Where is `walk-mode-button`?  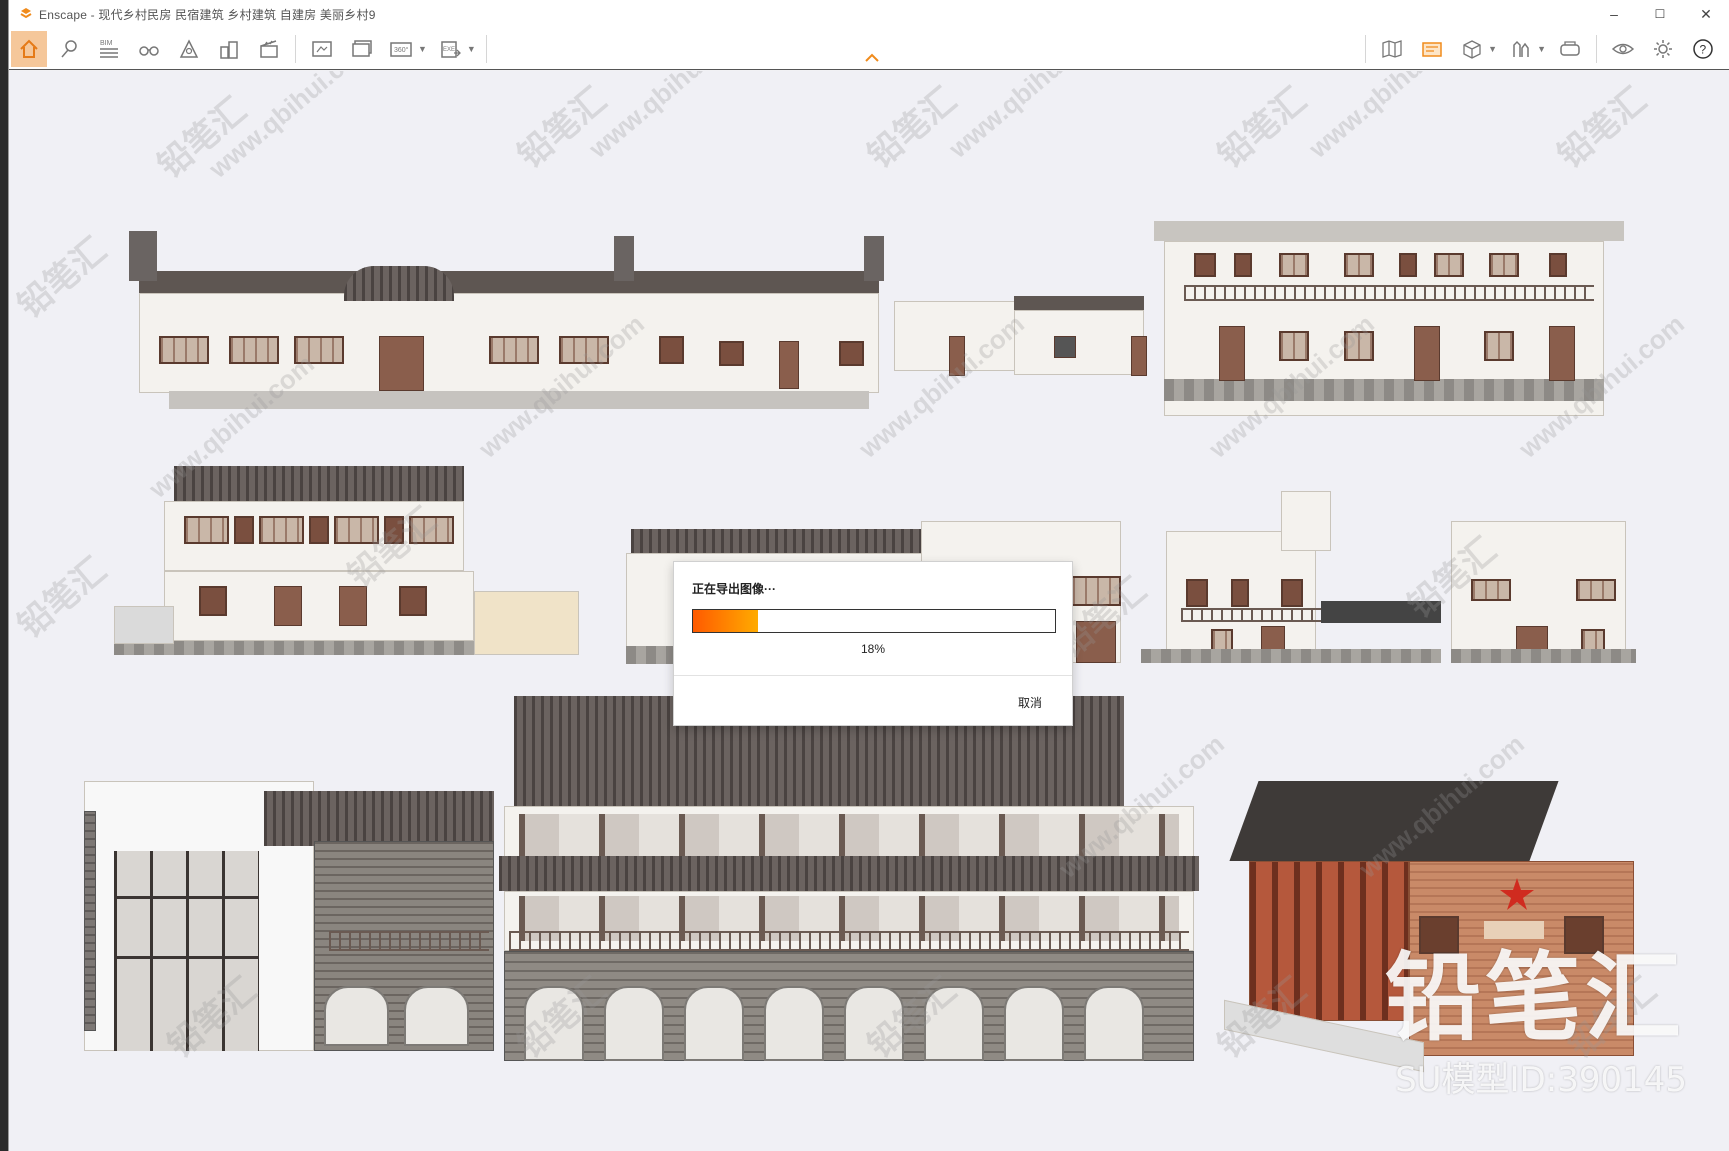
walk-mode-button is located at coordinates (149, 49).